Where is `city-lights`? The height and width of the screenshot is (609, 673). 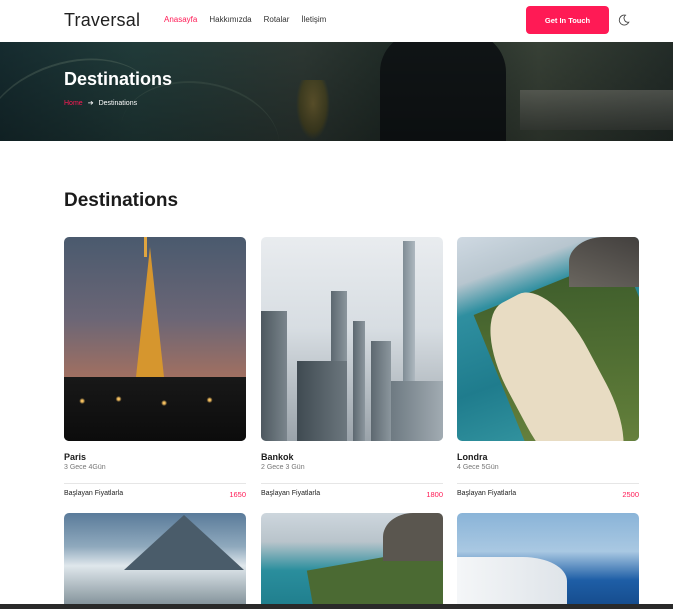
city-lights is located at coordinates (155, 401).